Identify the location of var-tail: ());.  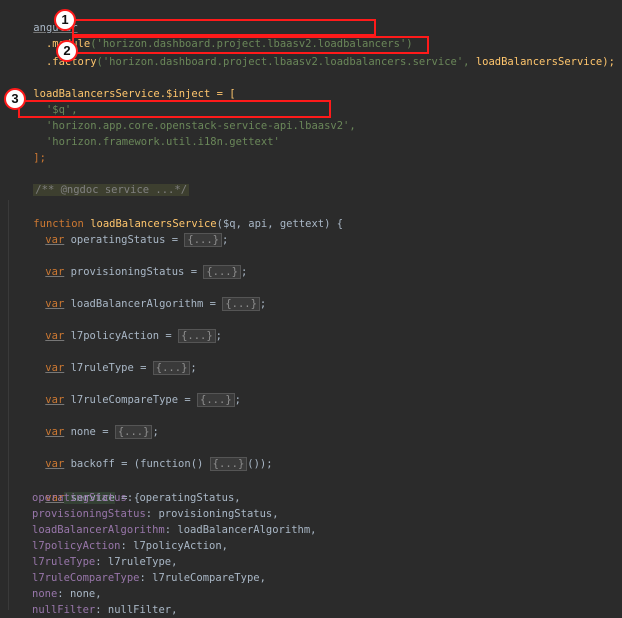
(260, 464).